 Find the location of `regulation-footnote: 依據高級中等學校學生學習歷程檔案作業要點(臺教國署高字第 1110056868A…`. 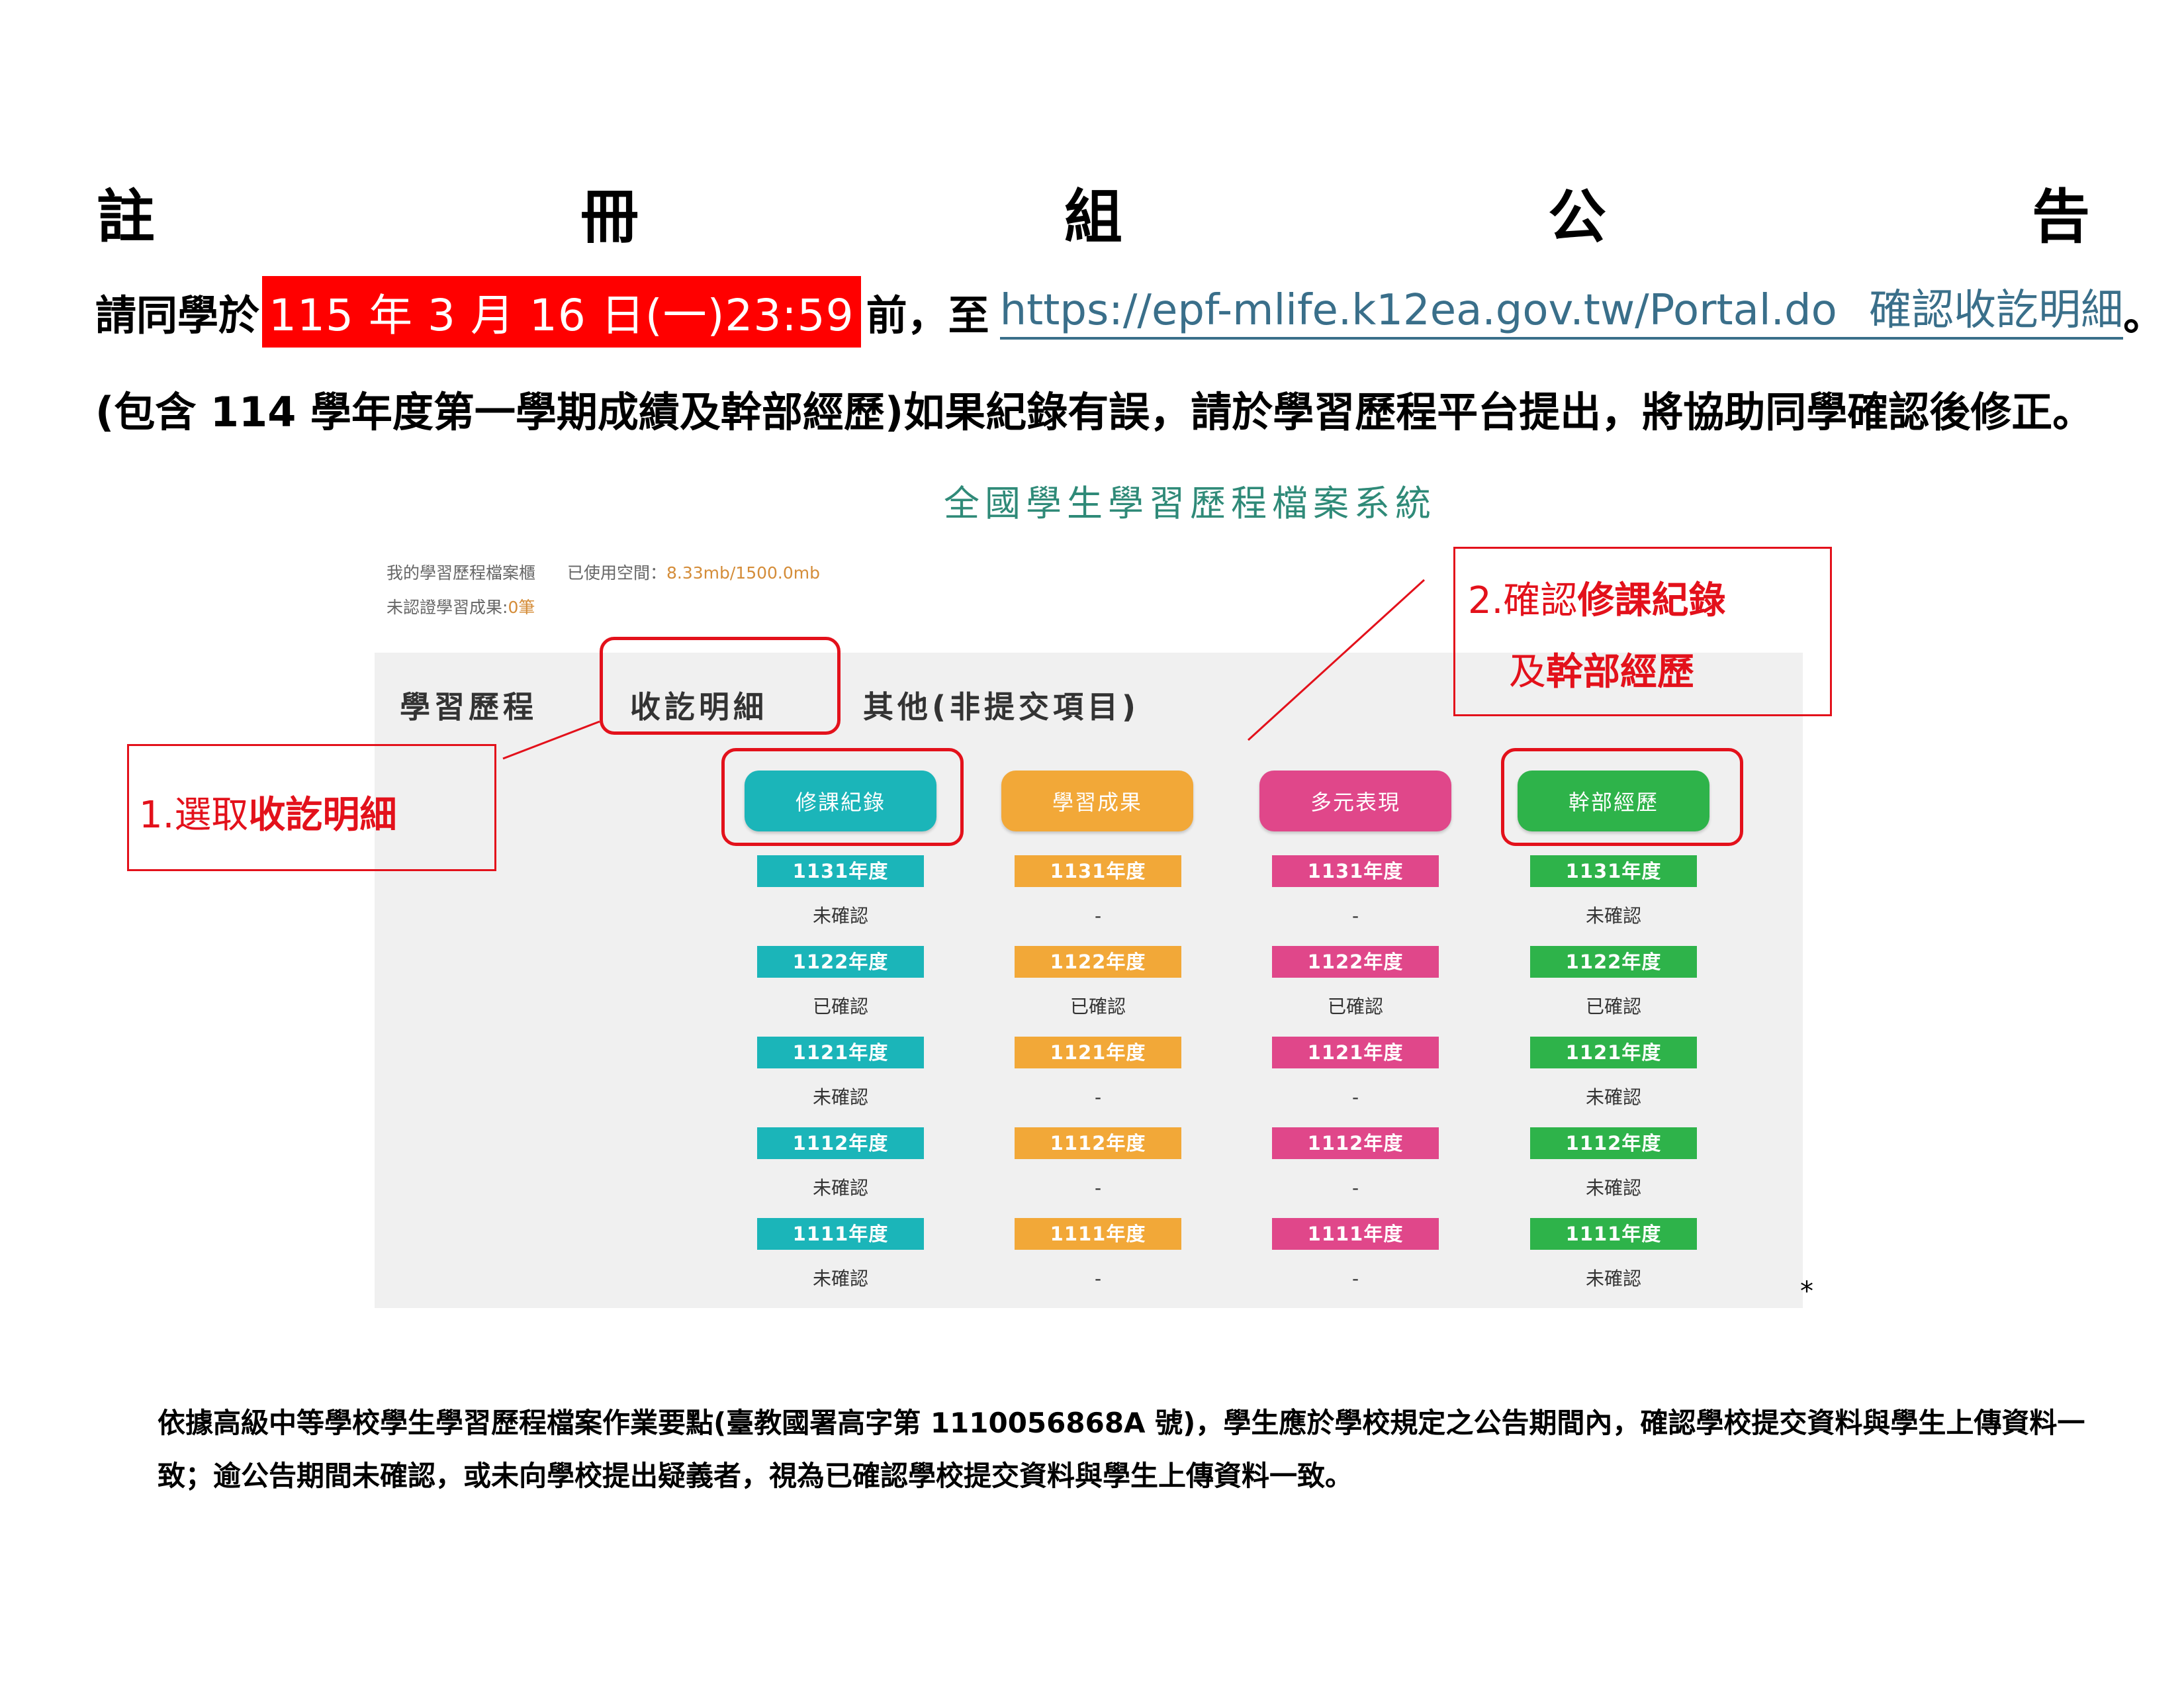

regulation-footnote: 依據高級中等學校學生學習歷程檔案作業要點(臺教國署高字第 1110056868A… is located at coordinates (1121, 1449).